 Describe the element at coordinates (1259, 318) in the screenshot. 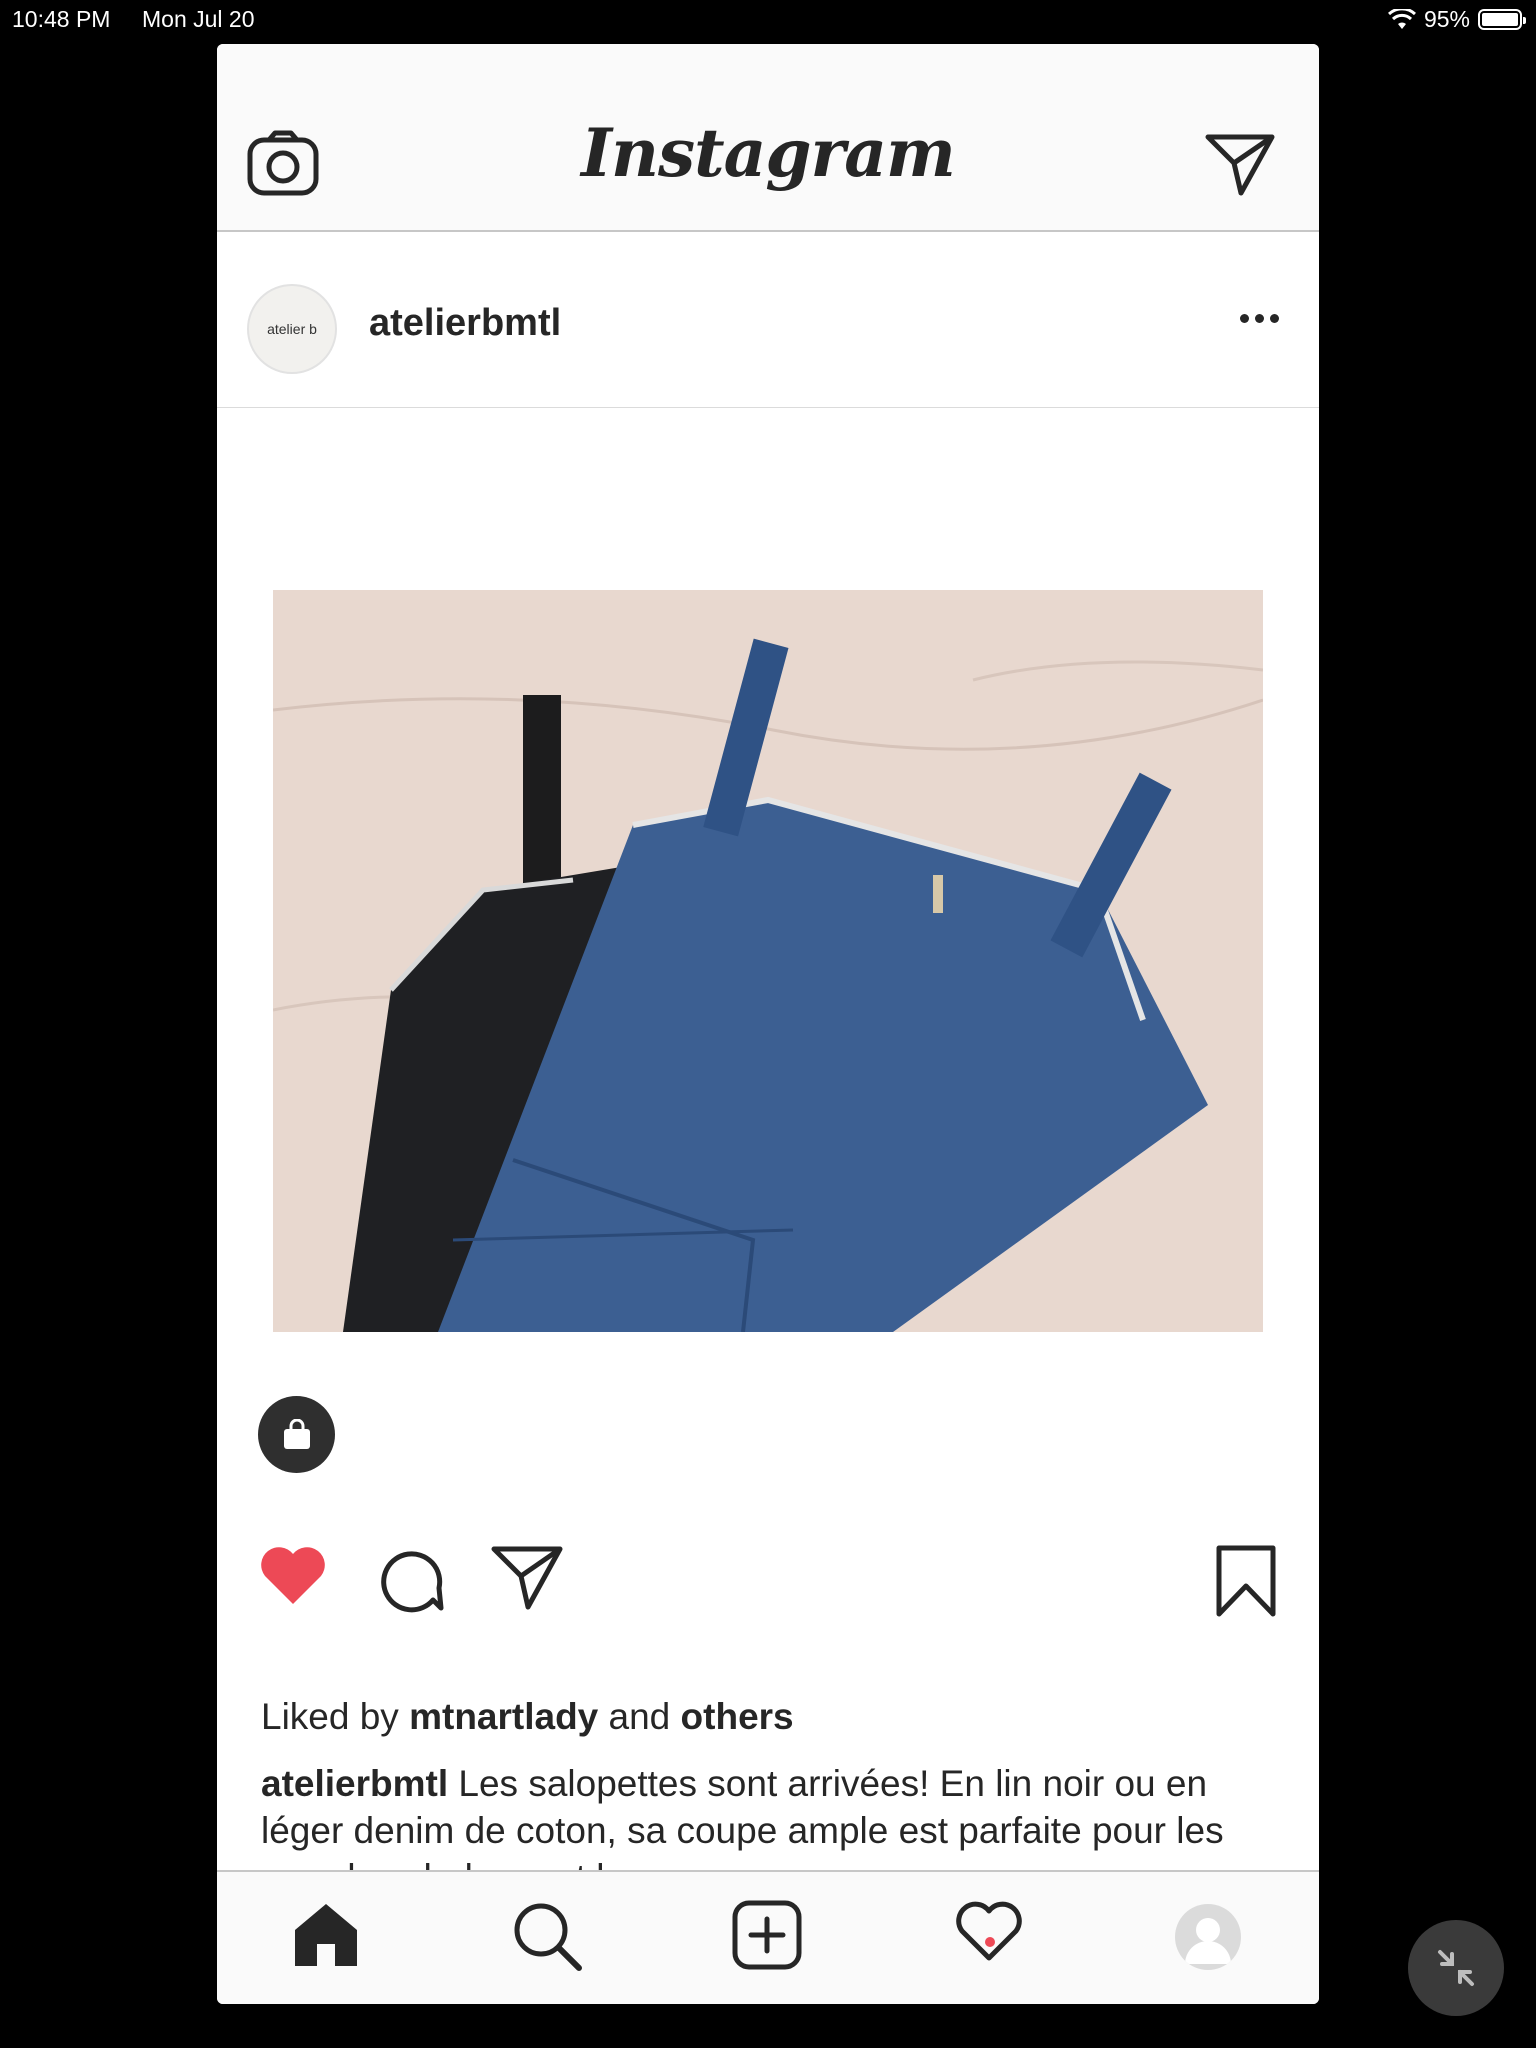

I see `more-options-icon` at that location.